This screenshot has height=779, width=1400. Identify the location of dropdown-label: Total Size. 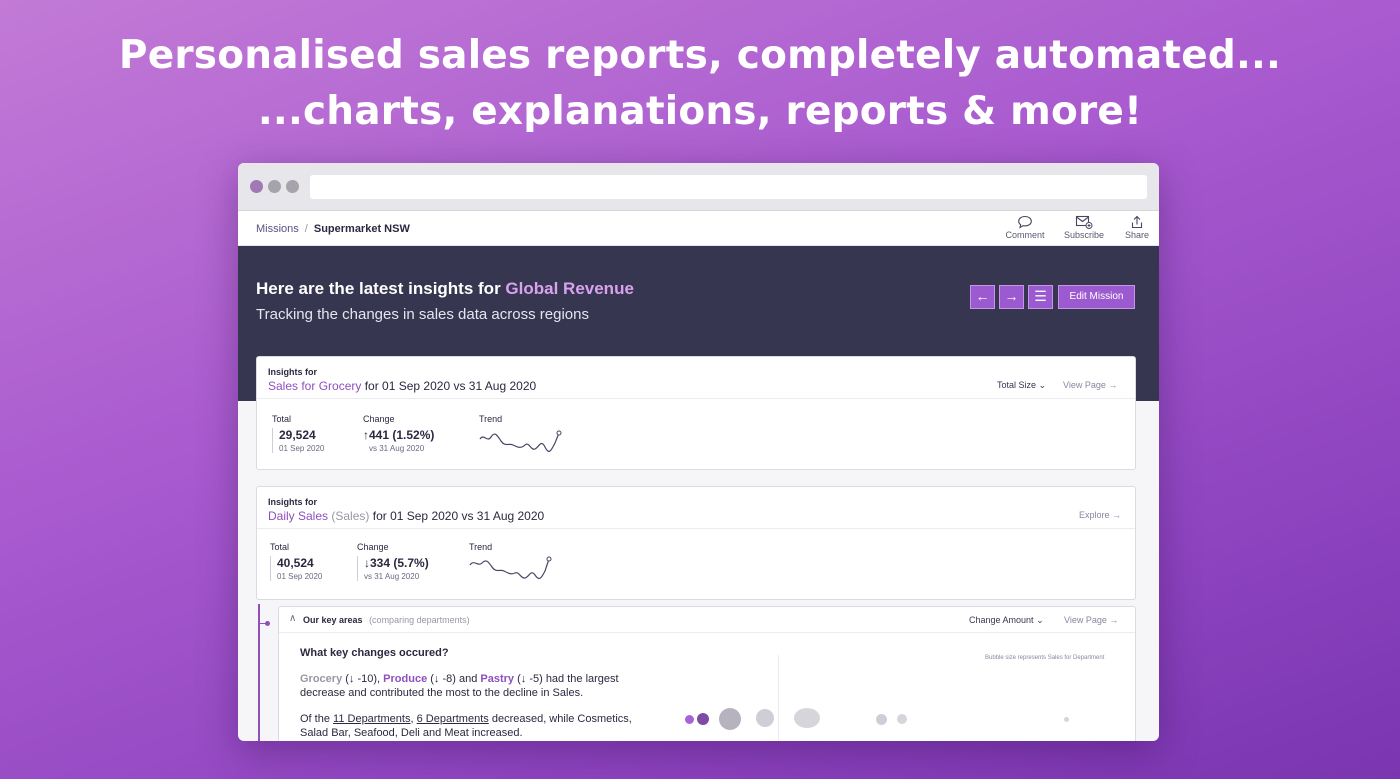
(1017, 385).